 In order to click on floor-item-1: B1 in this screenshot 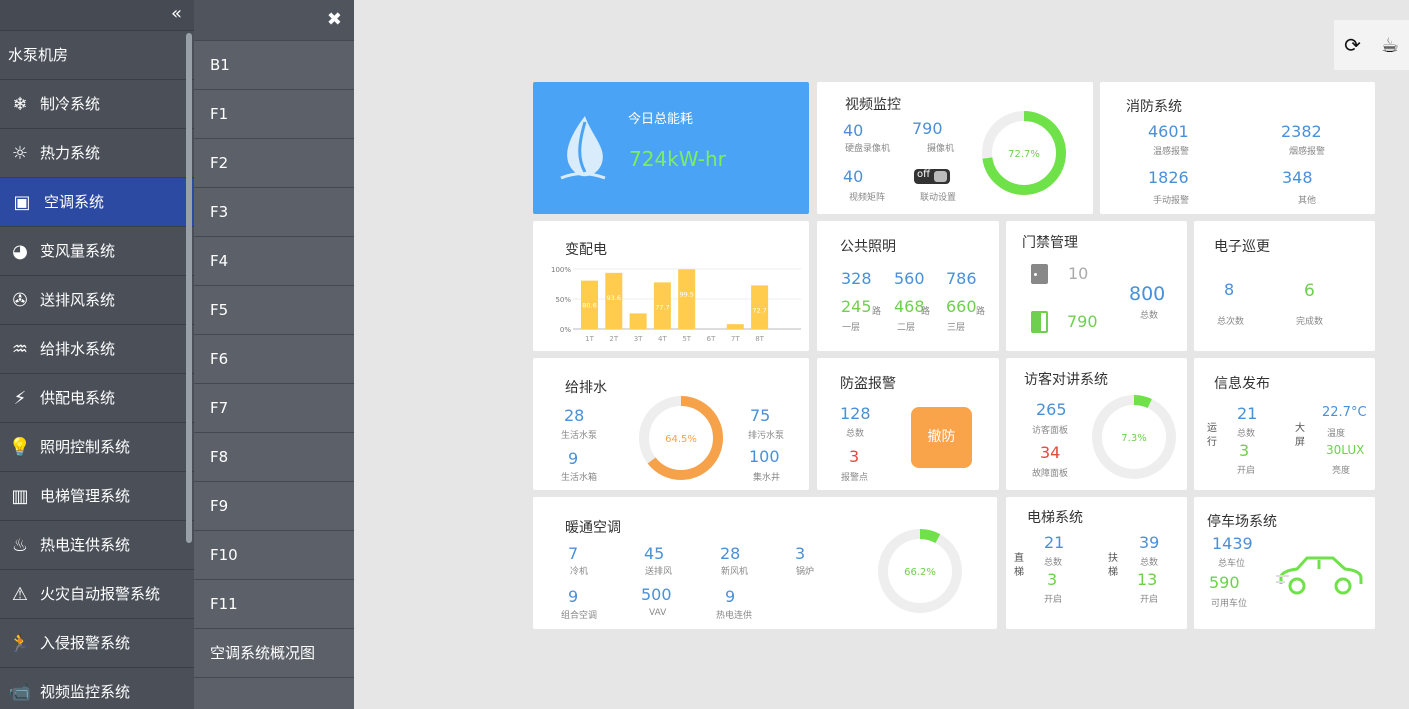, I will do `click(274, 65)`.